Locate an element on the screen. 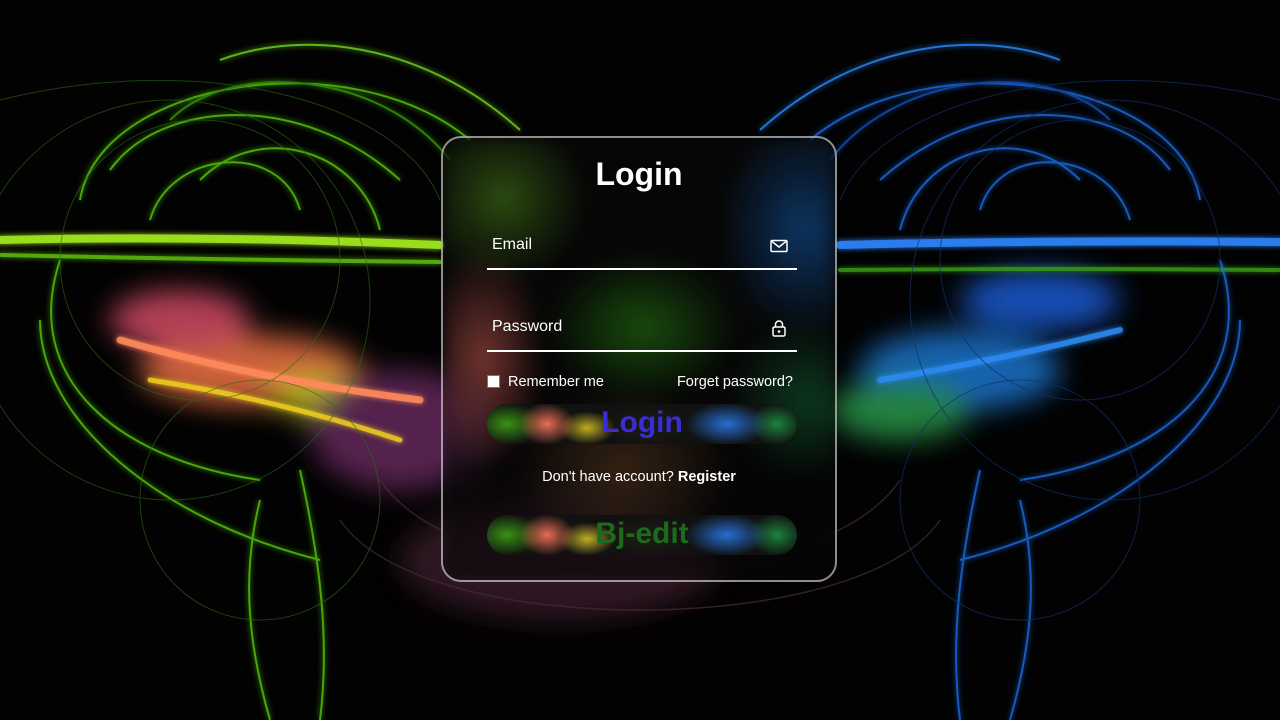 The image size is (1280, 720). page-title: Login is located at coordinates (639, 174).